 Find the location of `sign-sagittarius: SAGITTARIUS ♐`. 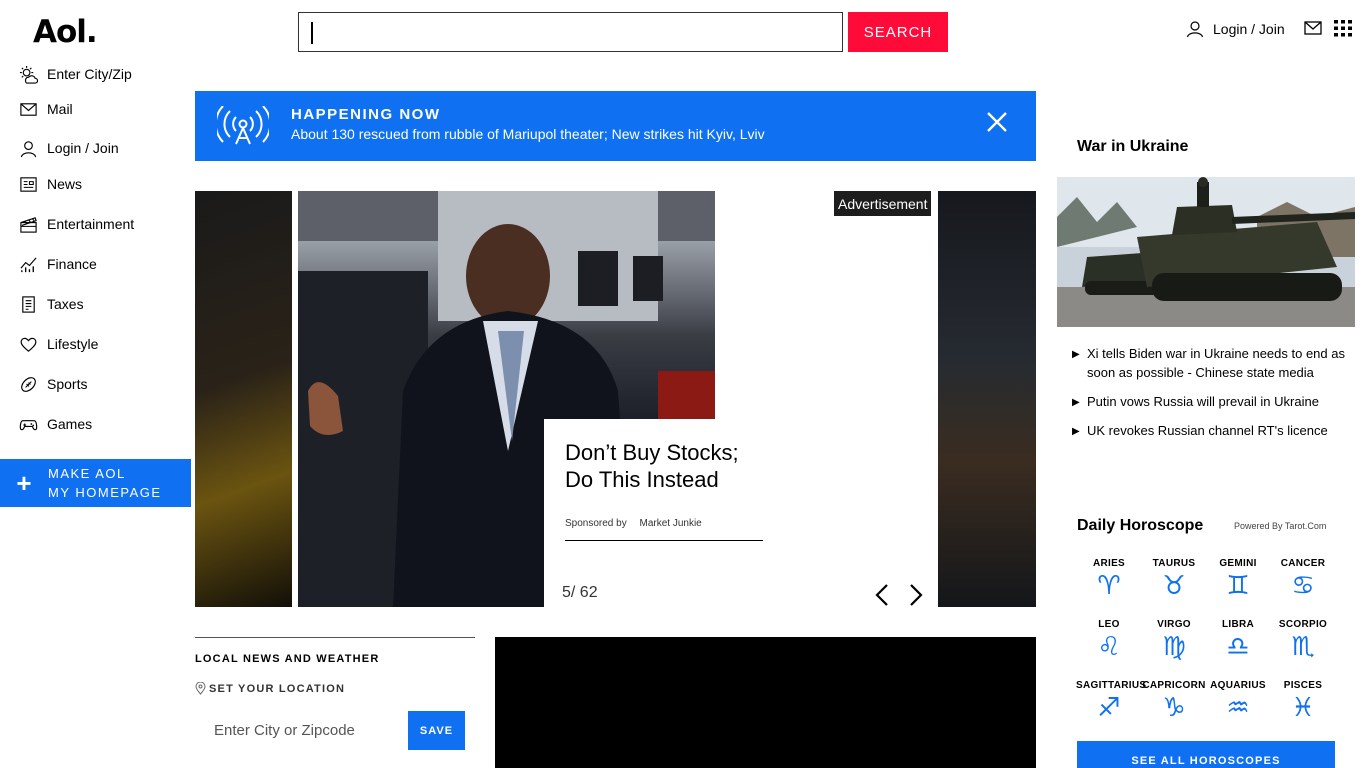

sign-sagittarius: SAGITTARIUS ♐ is located at coordinates (1111, 701).